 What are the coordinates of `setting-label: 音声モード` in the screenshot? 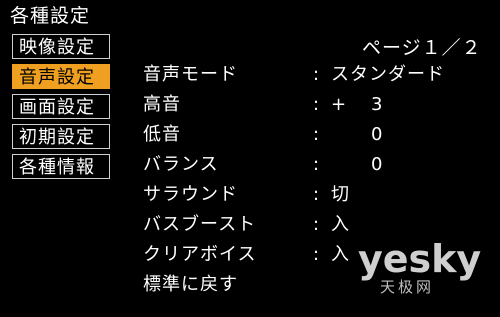 It's located at (190, 74).